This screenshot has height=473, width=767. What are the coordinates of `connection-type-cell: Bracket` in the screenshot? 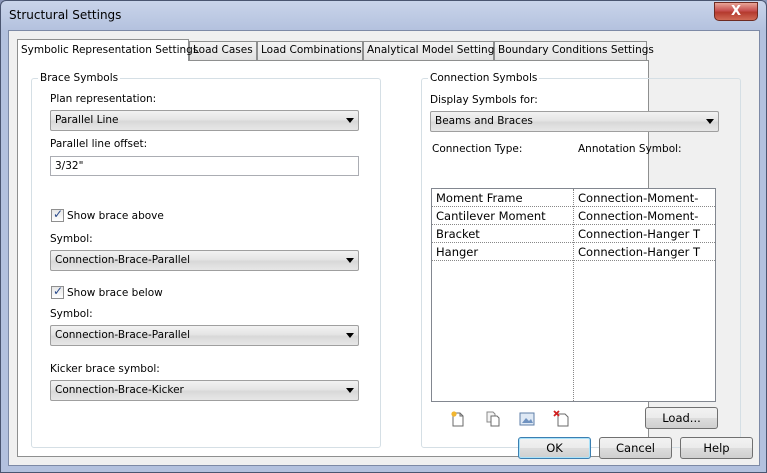 It's located at (458, 234).